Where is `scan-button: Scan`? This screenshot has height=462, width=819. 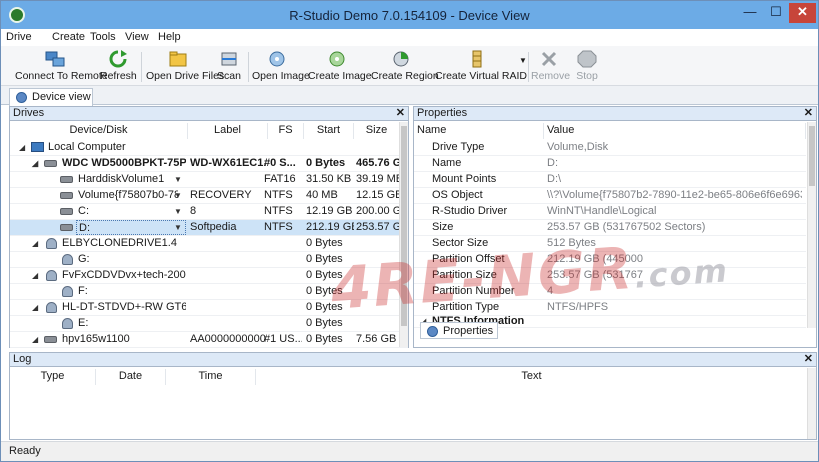
scan-button: Scan is located at coordinates (229, 66).